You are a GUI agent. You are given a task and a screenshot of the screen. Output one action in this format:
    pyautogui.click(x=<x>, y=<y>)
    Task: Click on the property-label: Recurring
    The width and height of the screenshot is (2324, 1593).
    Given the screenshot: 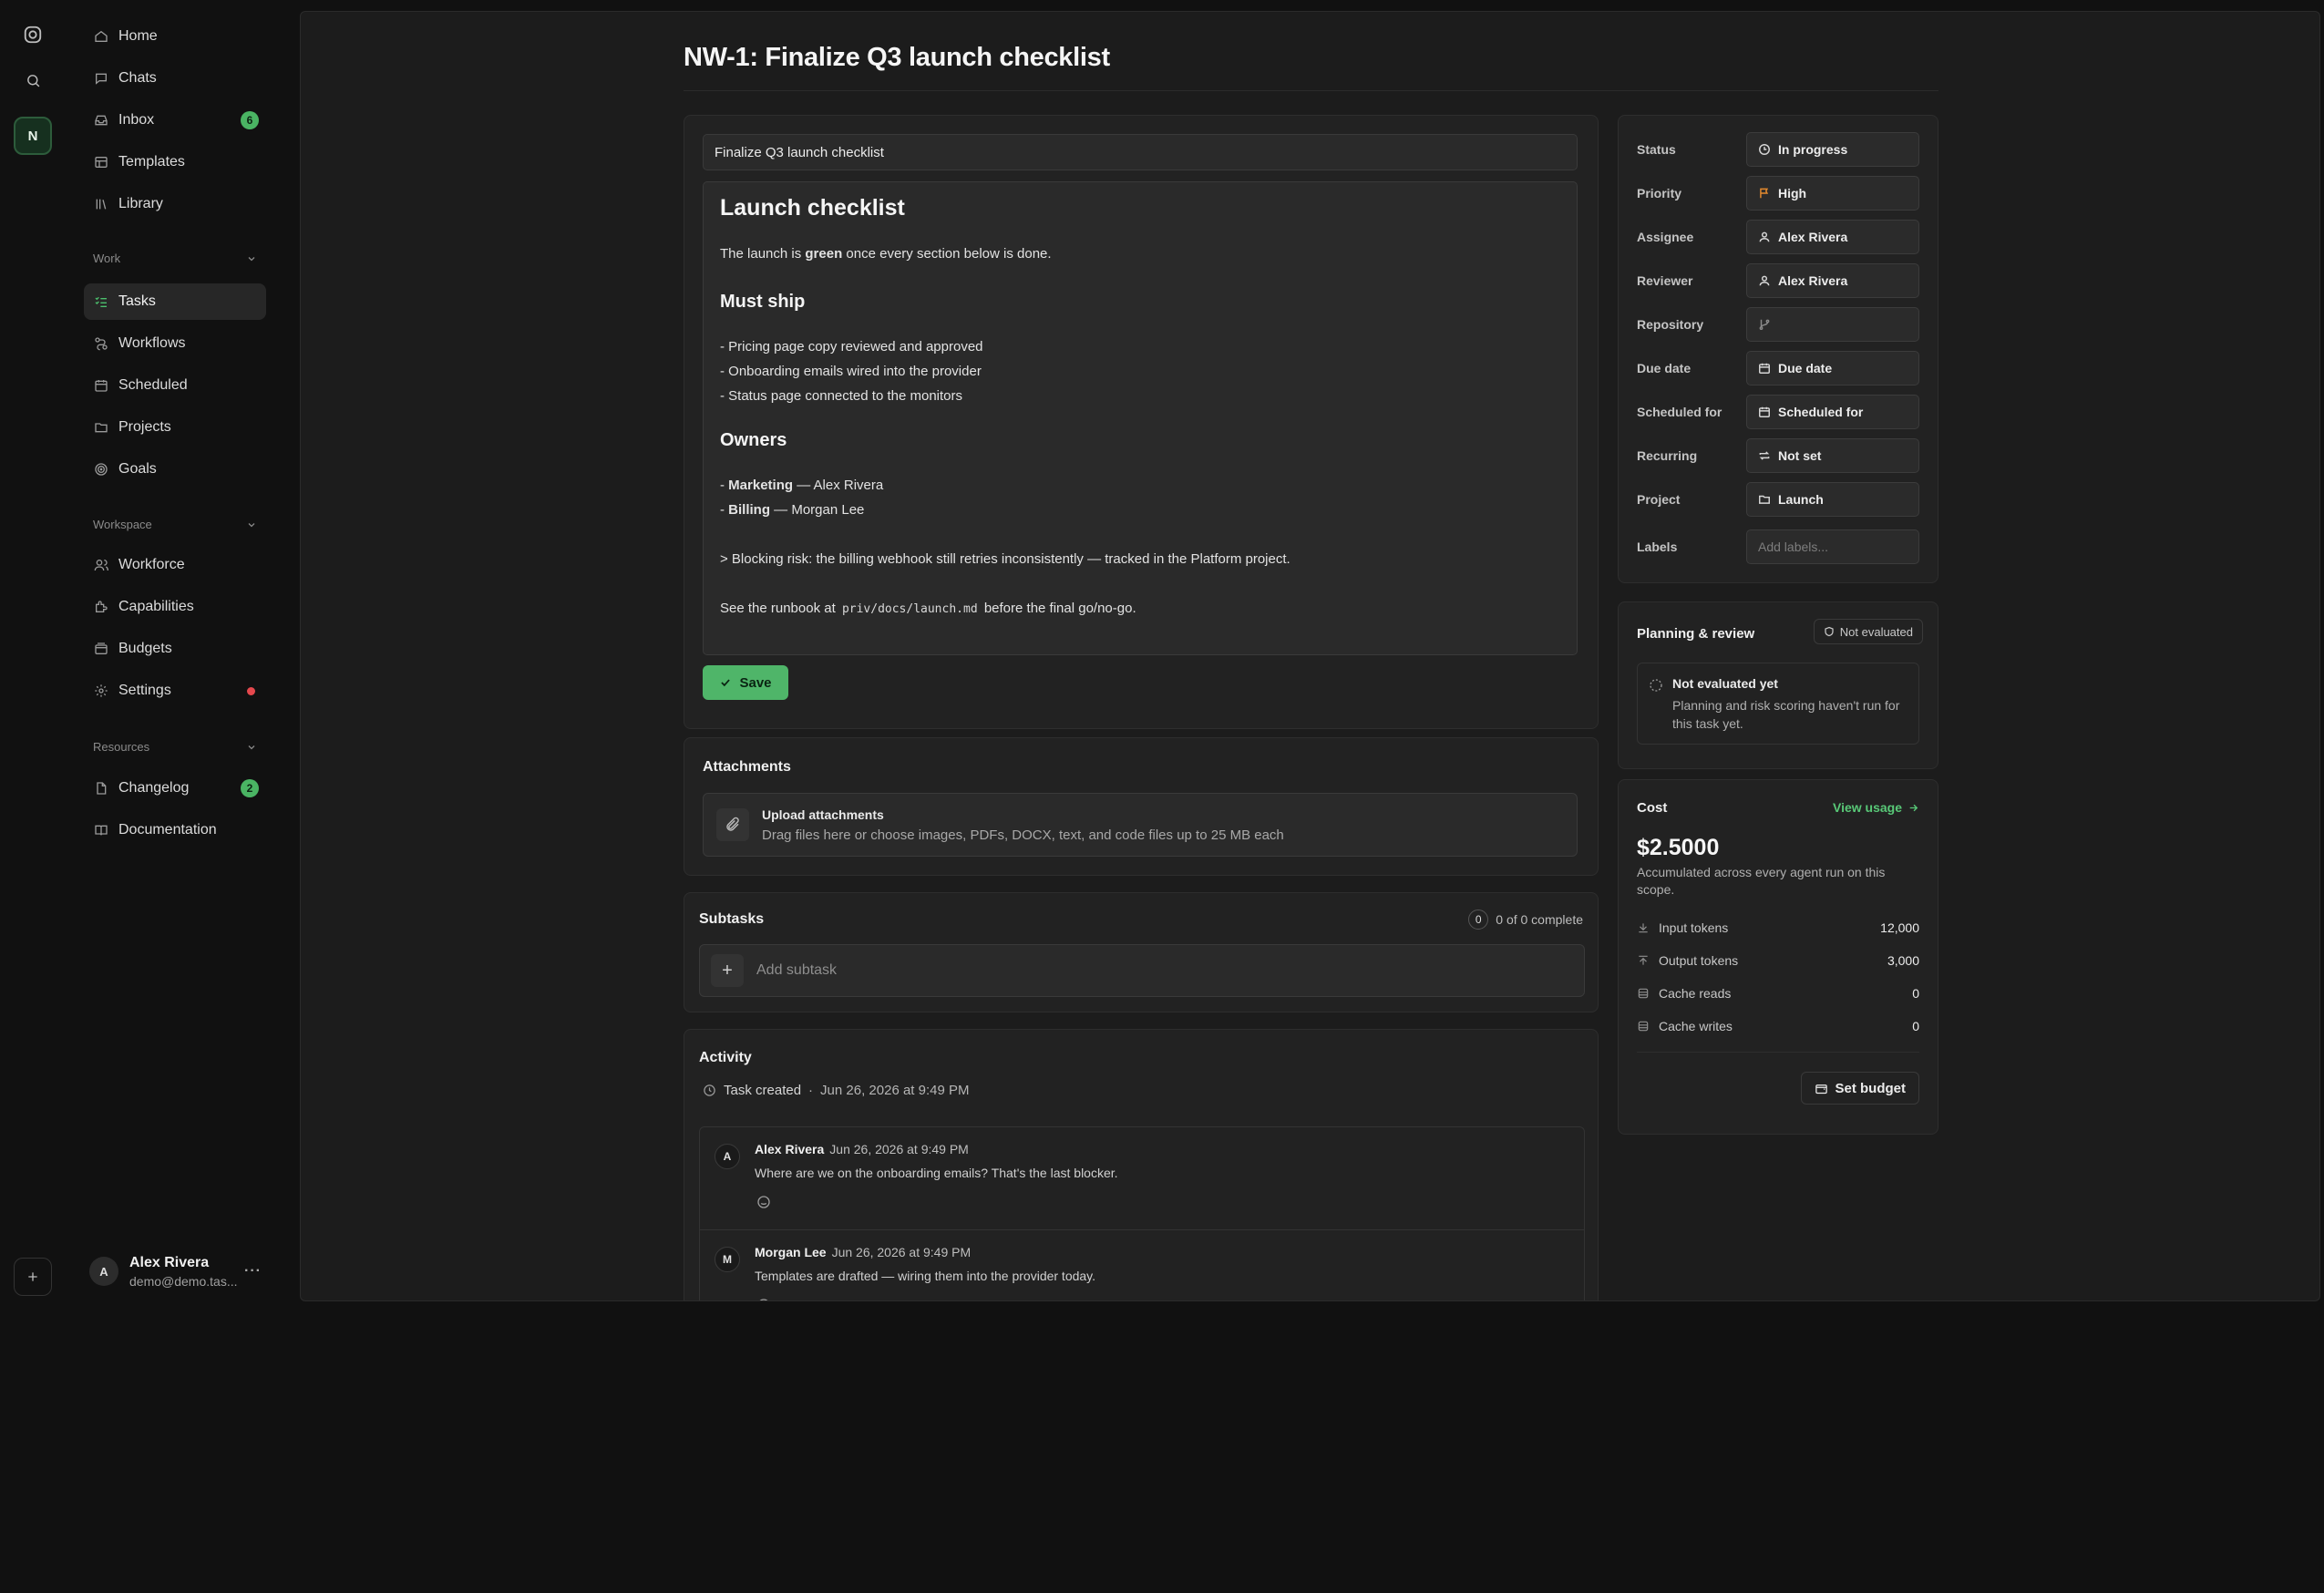 What is the action you would take?
    pyautogui.click(x=1667, y=455)
    